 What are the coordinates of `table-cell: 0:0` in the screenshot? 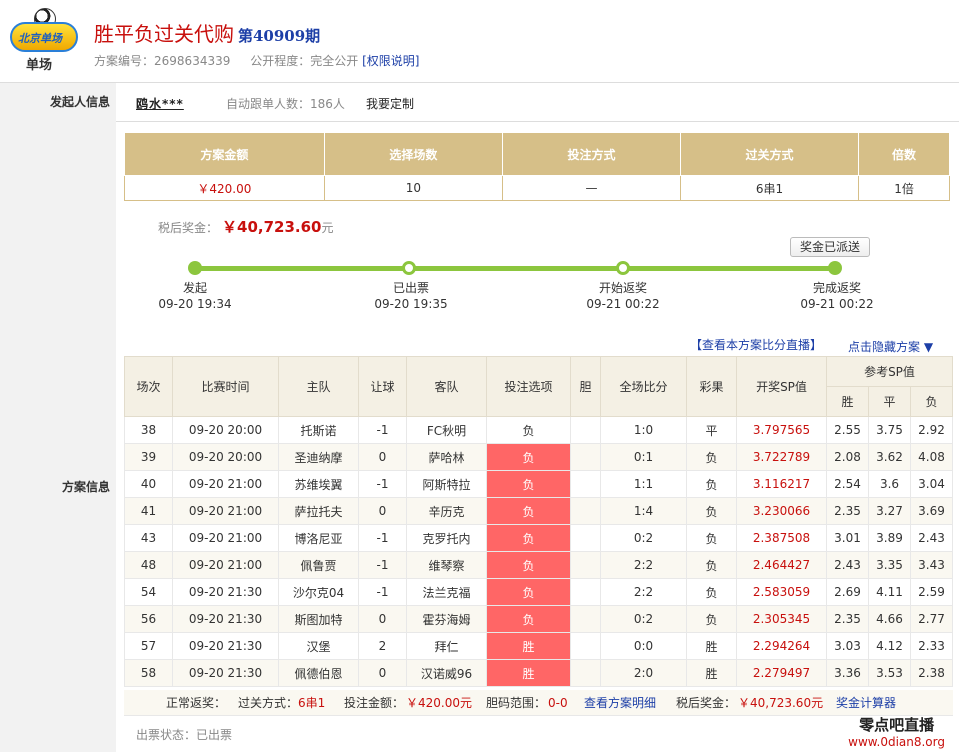 It's located at (643, 646).